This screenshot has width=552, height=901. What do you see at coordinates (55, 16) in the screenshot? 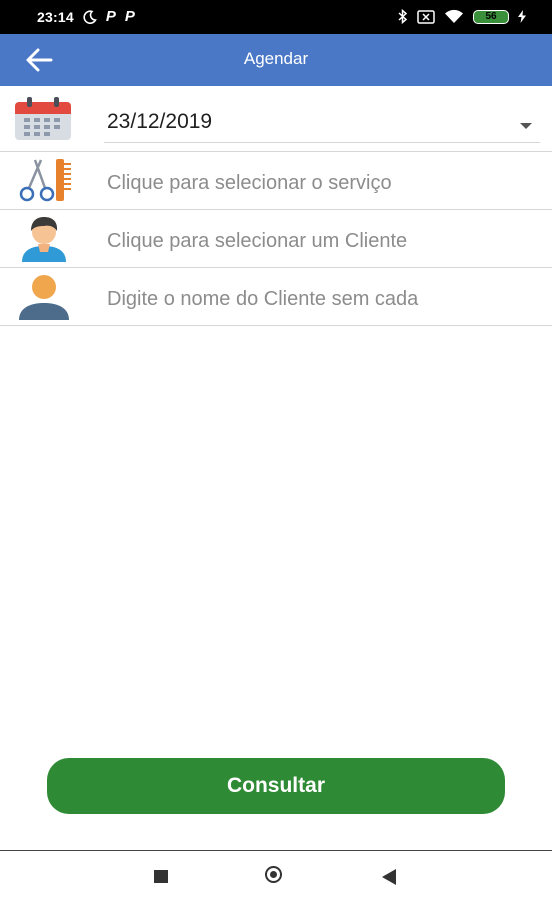
I see `status-time: 23:14` at bounding box center [55, 16].